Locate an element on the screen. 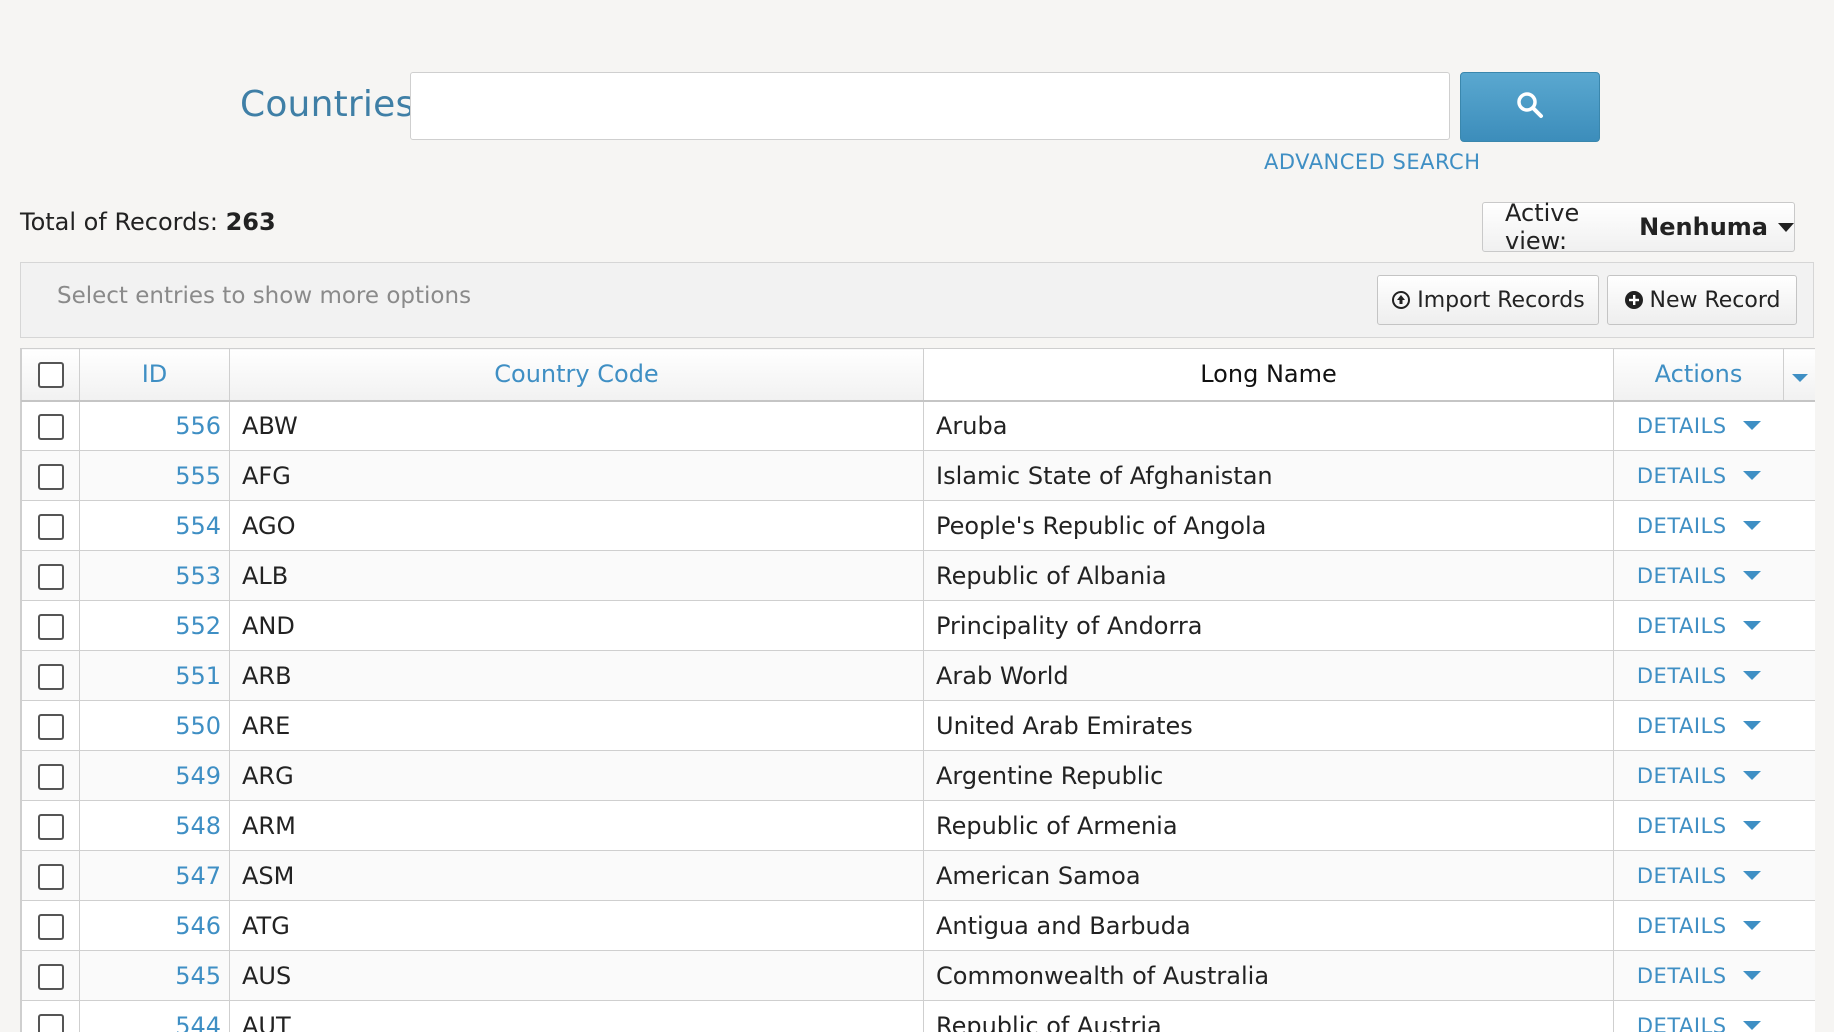 Image resolution: width=1834 pixels, height=1032 pixels. row-id-link: 546 is located at coordinates (154, 925).